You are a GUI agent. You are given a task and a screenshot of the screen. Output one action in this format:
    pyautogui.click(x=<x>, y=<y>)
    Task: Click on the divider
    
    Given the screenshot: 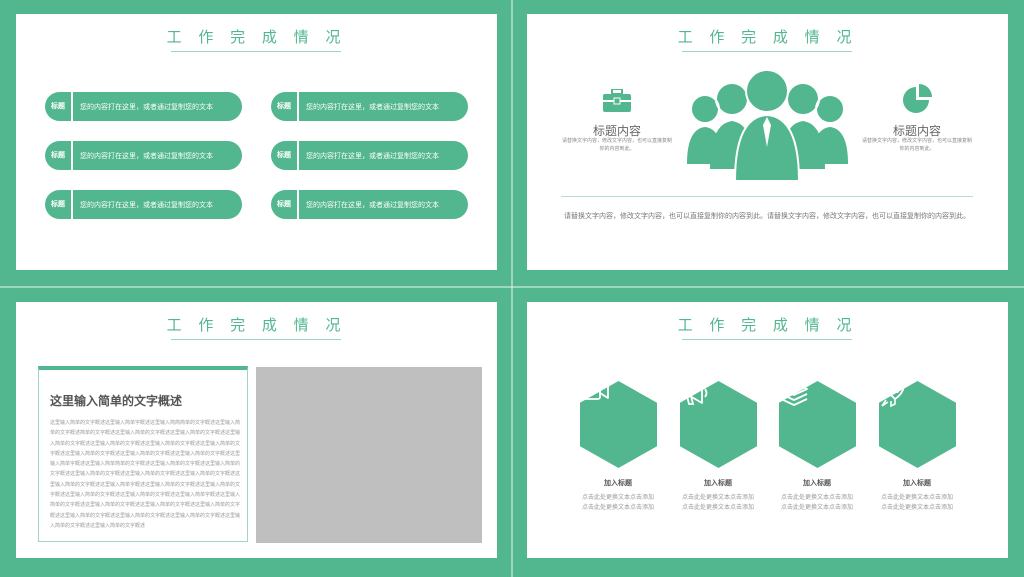 What is the action you would take?
    pyautogui.click(x=767, y=196)
    